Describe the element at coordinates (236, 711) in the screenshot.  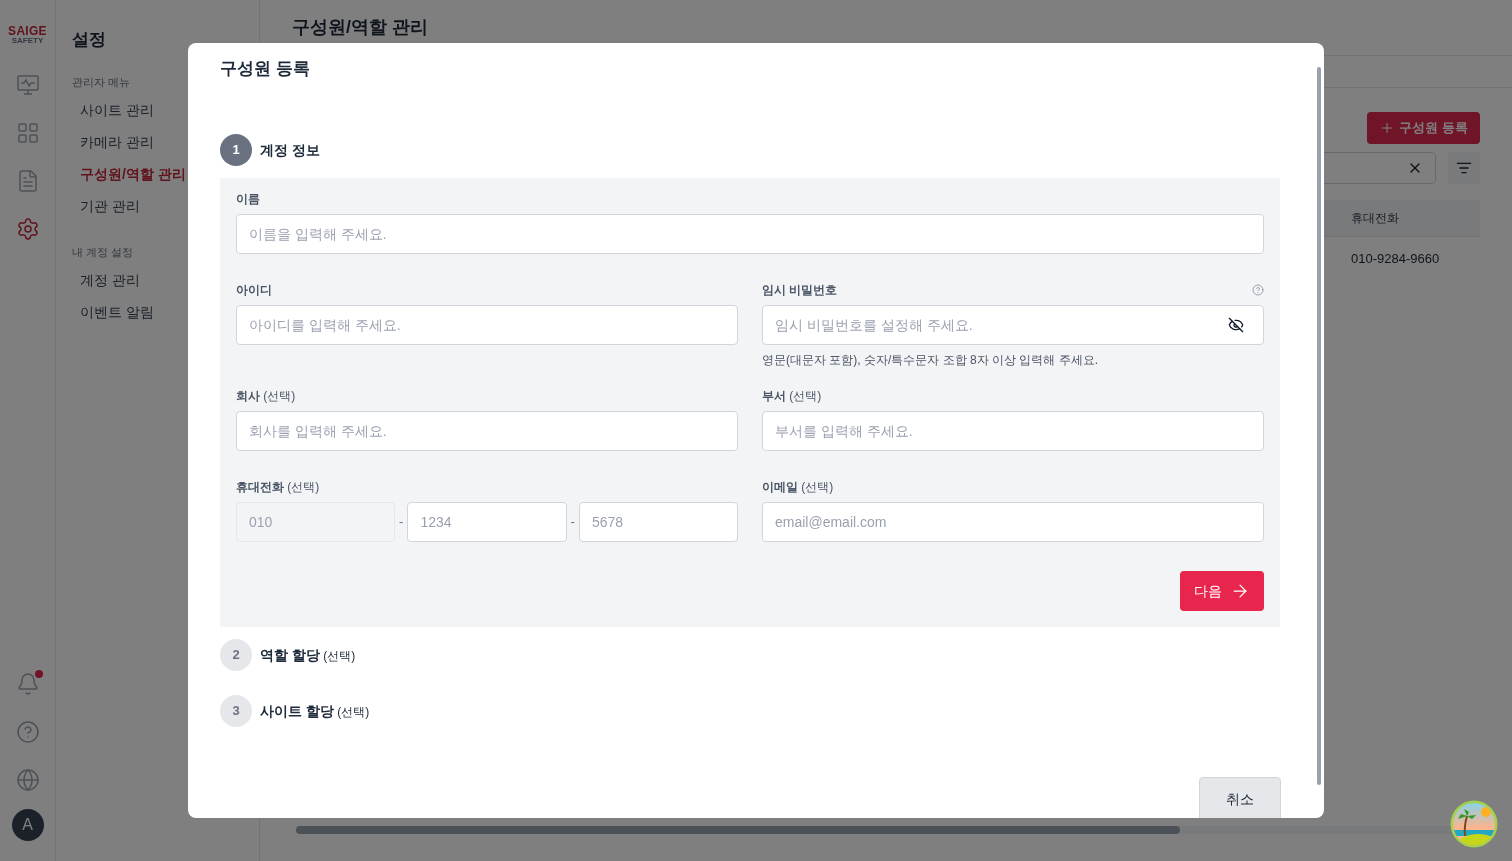
I see `step-number: 3` at that location.